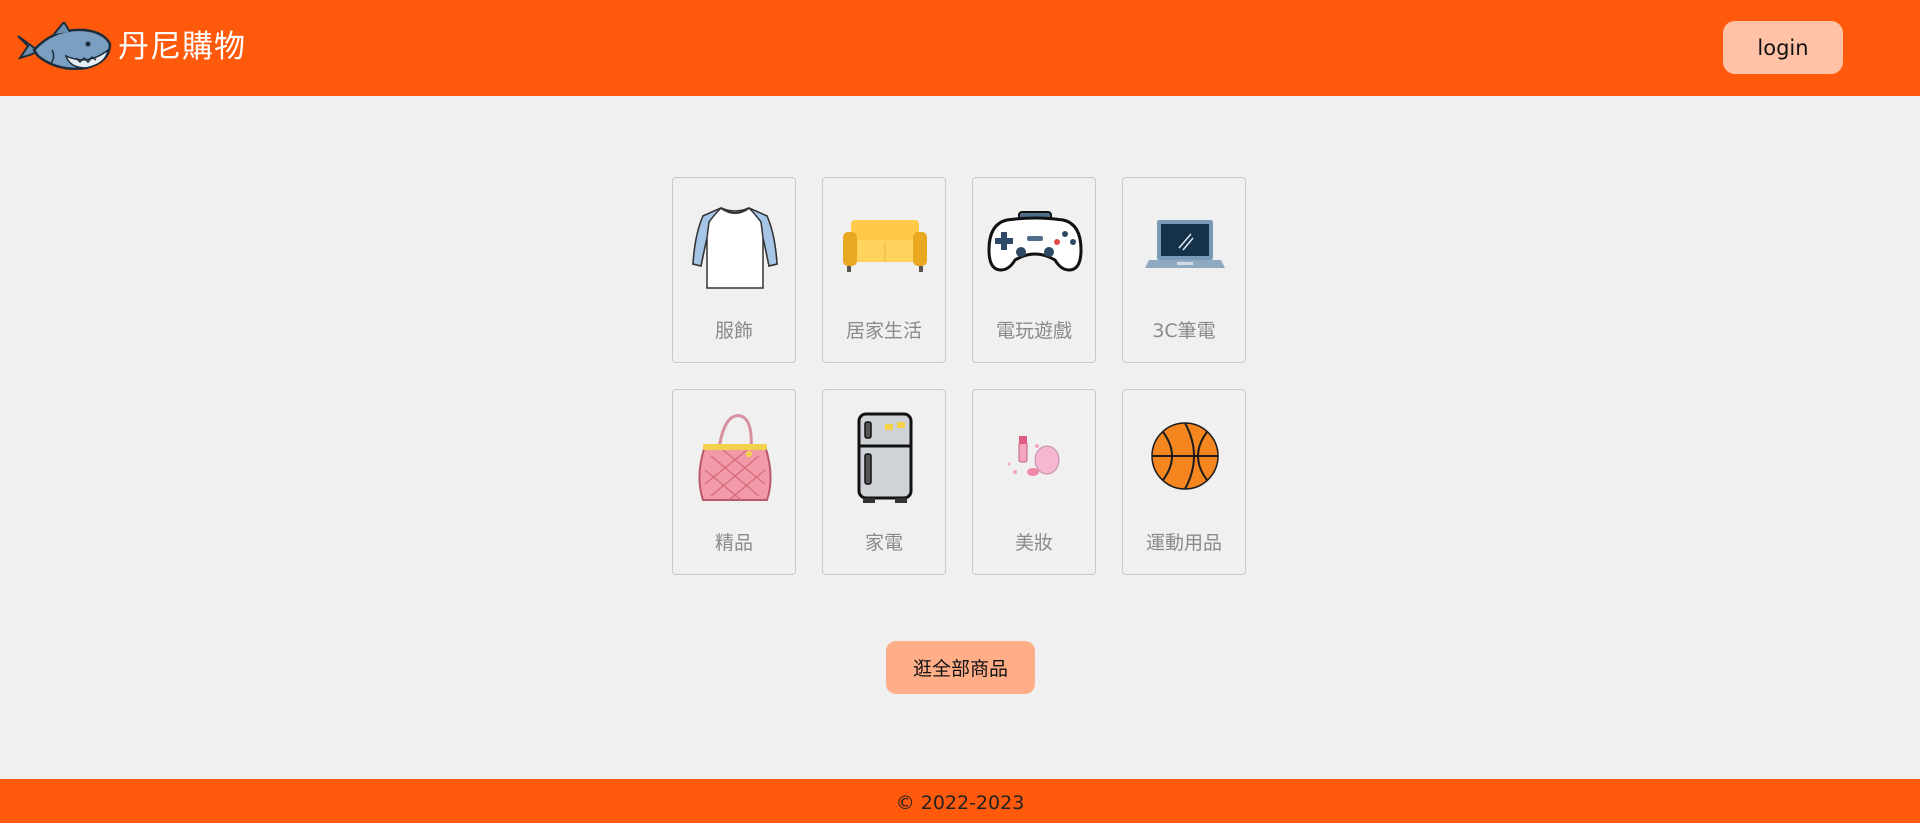  What do you see at coordinates (1033, 331) in the screenshot?
I see `category-label: 電玩遊戲` at bounding box center [1033, 331].